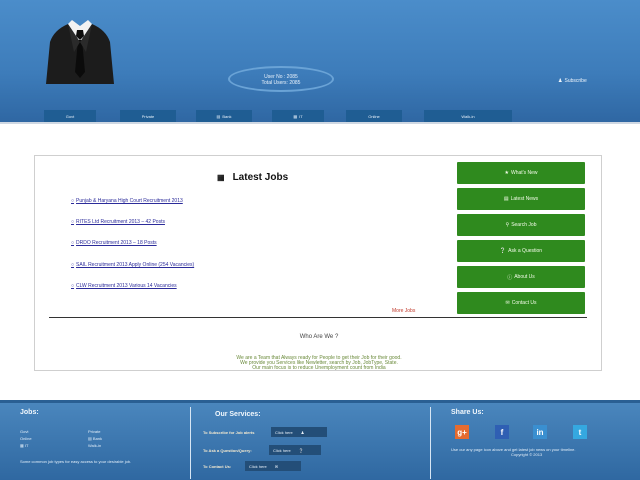  I want to click on latest-news-button: ▤ Latest News, so click(521, 199).